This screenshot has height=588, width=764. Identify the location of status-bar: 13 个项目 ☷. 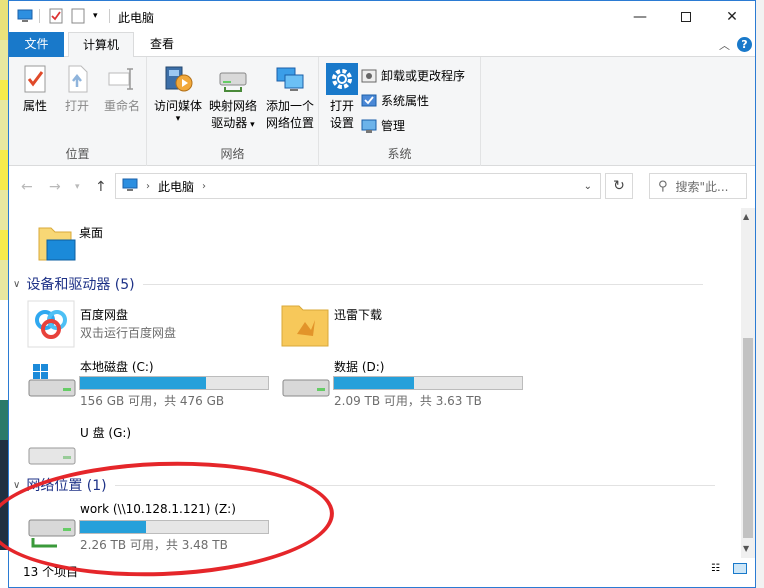
(382, 572).